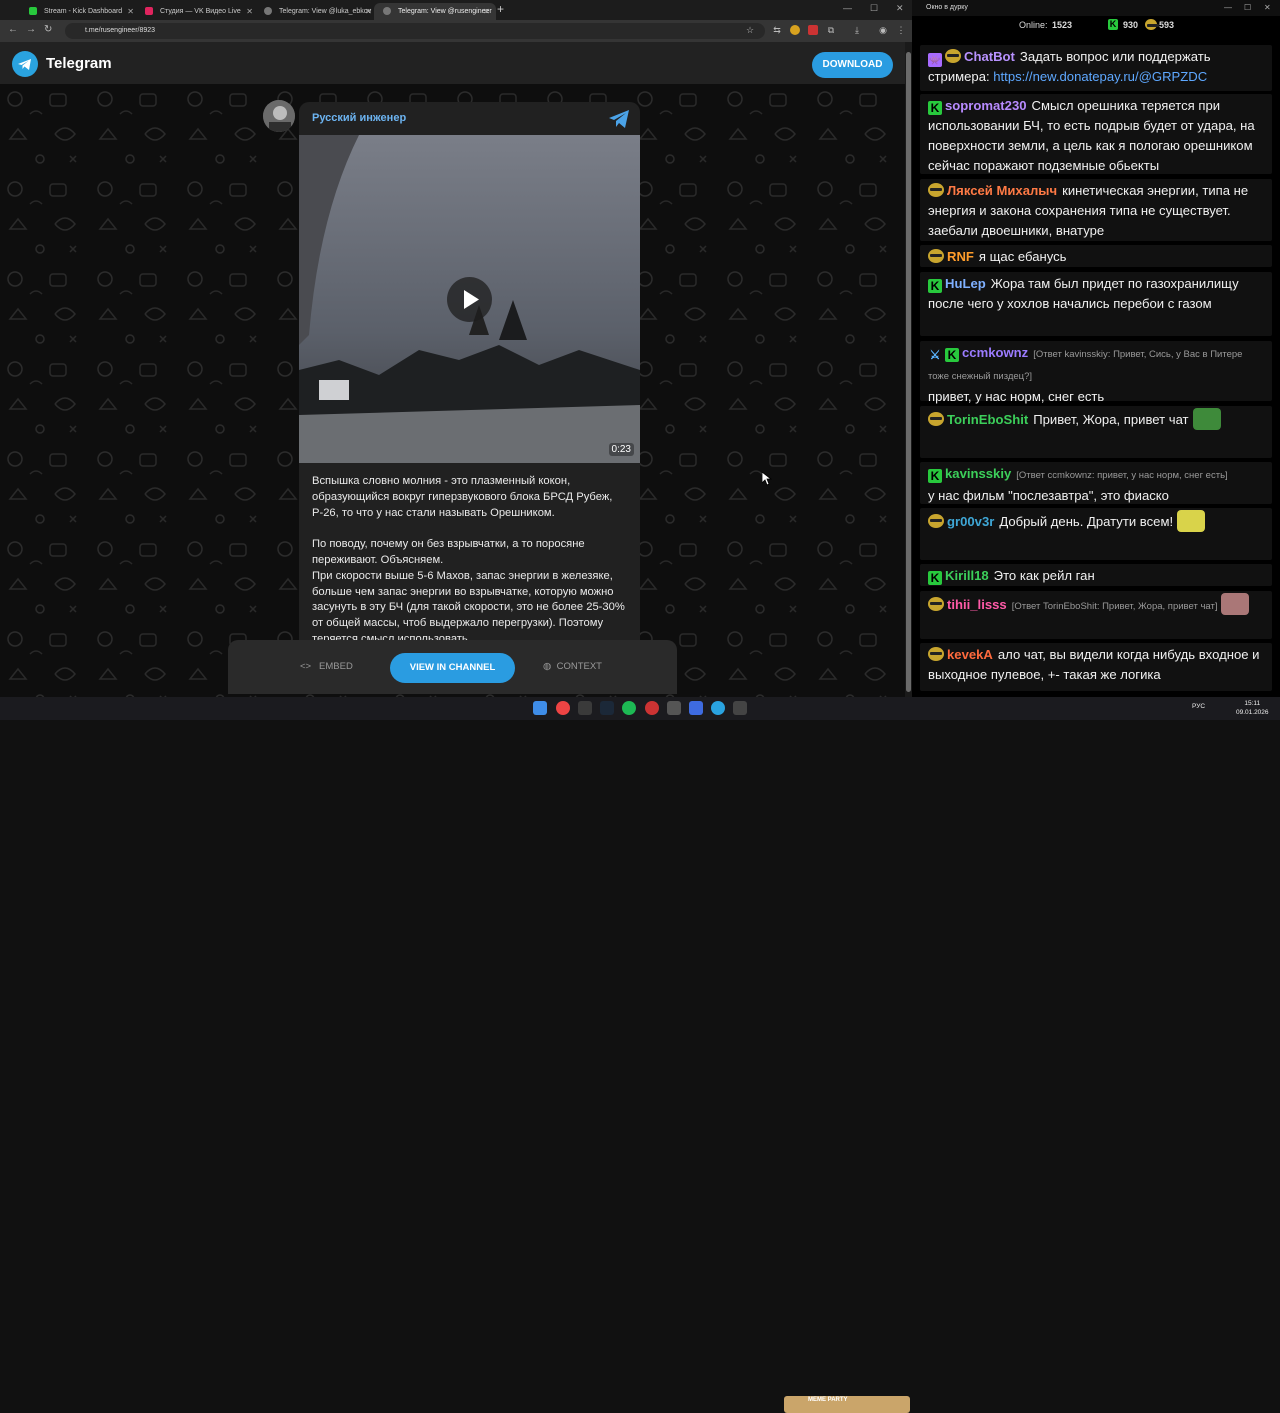 This screenshot has height=1413, width=1280. What do you see at coordinates (883, 30) in the screenshot?
I see `profile-icon: ◉` at bounding box center [883, 30].